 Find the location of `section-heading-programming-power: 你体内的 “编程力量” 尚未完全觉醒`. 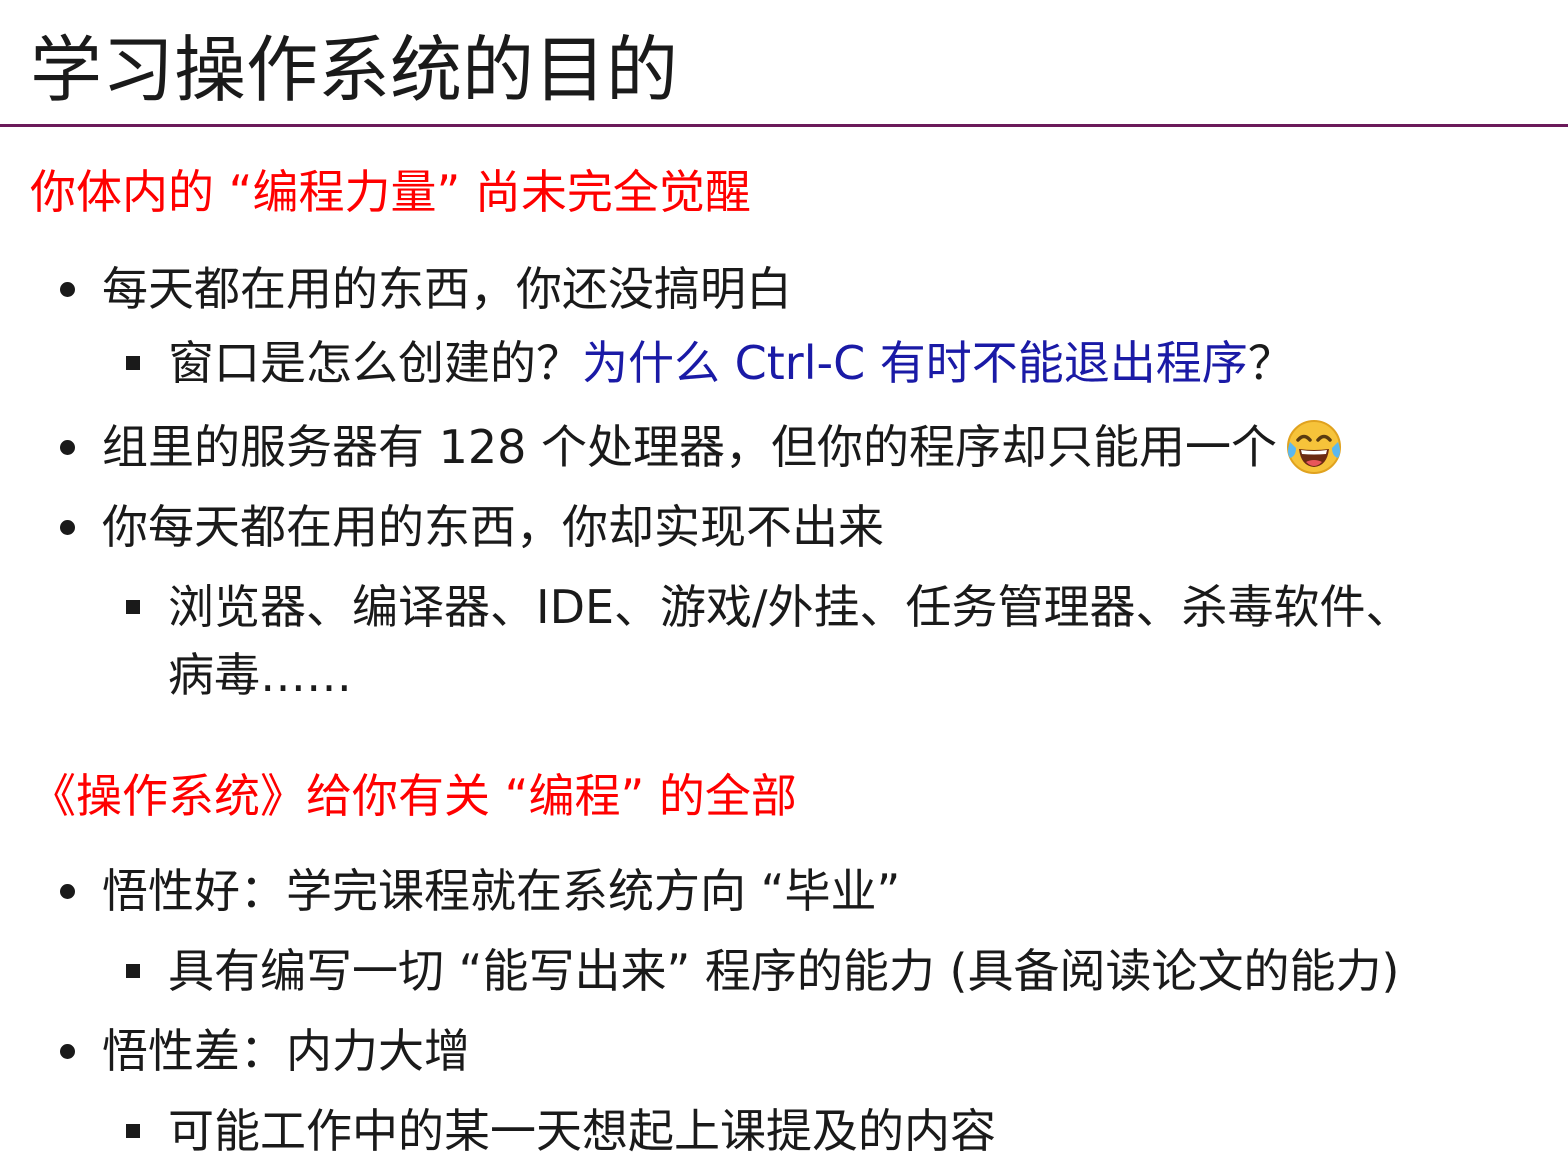

section-heading-programming-power: 你体内的 “编程力量” 尚未完全觉醒 is located at coordinates (390, 192).